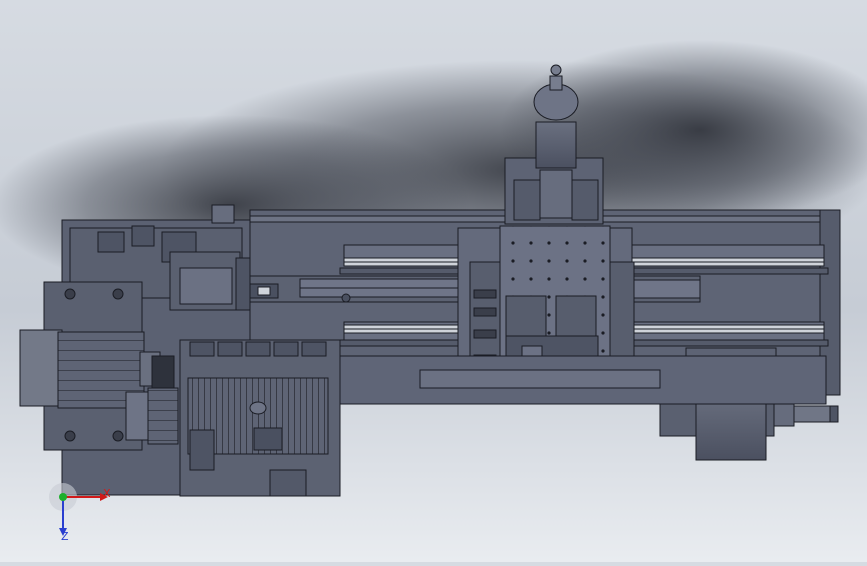 The image size is (867, 566). Describe the element at coordinates (260, 418) in the screenshot. I see `headstock` at that location.